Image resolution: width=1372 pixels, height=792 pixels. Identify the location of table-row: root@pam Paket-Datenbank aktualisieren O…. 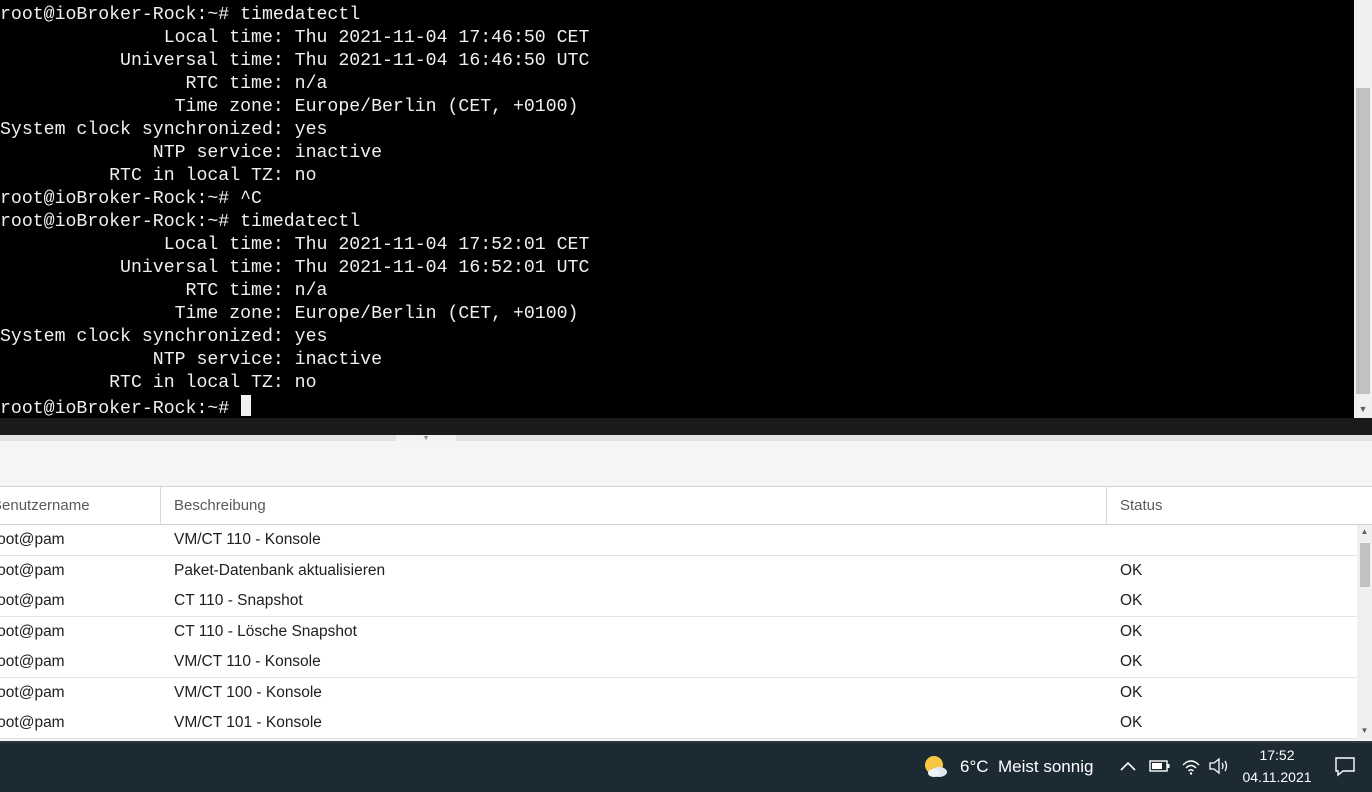
(678, 571).